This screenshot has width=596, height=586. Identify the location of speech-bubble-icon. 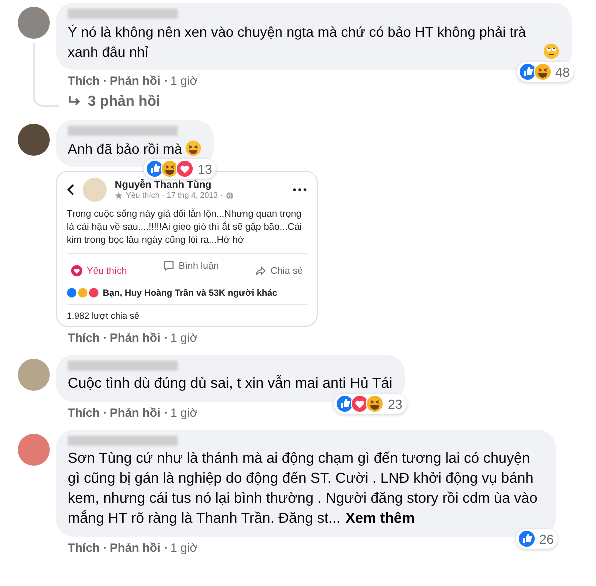
(168, 266).